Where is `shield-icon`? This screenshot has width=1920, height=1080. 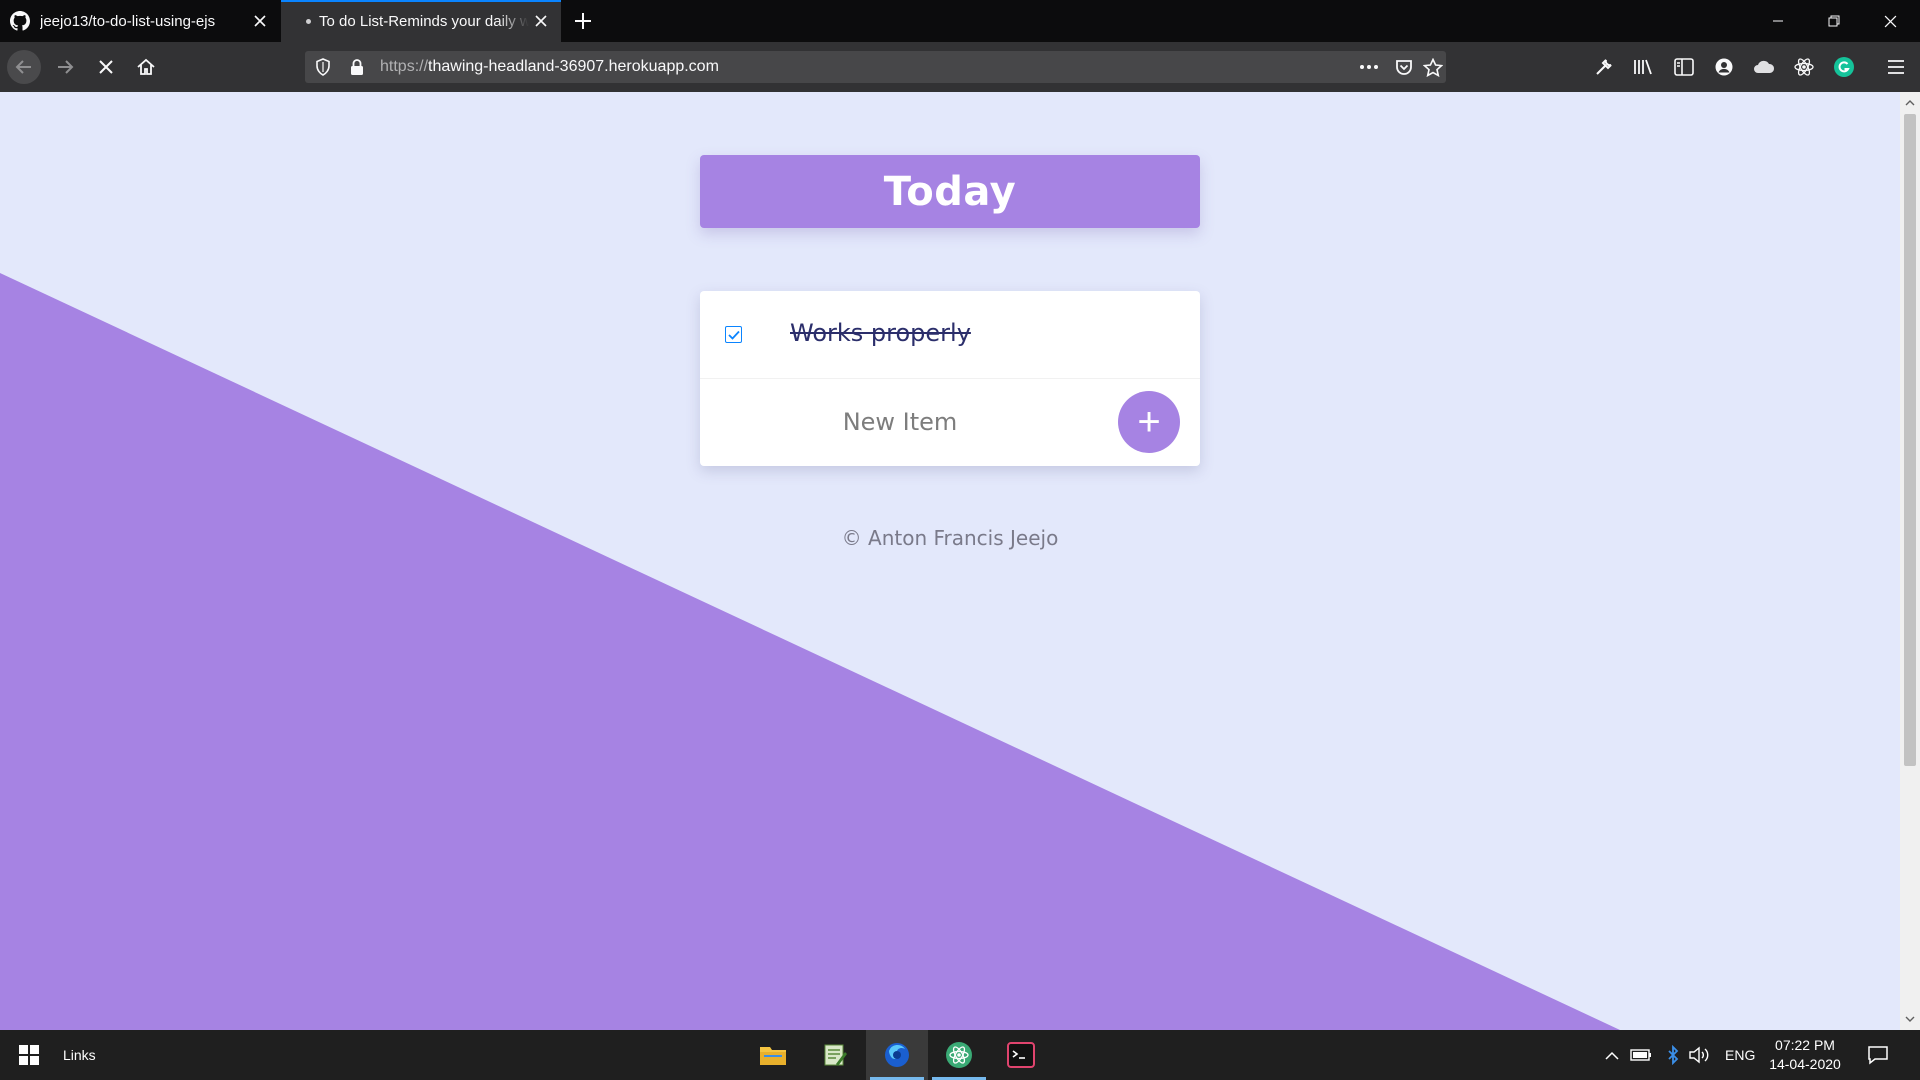 shield-icon is located at coordinates (323, 67).